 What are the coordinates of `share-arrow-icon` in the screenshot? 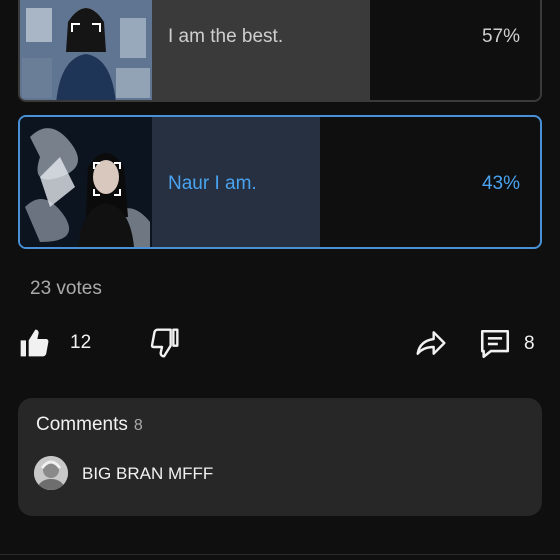 It's located at (431, 343).